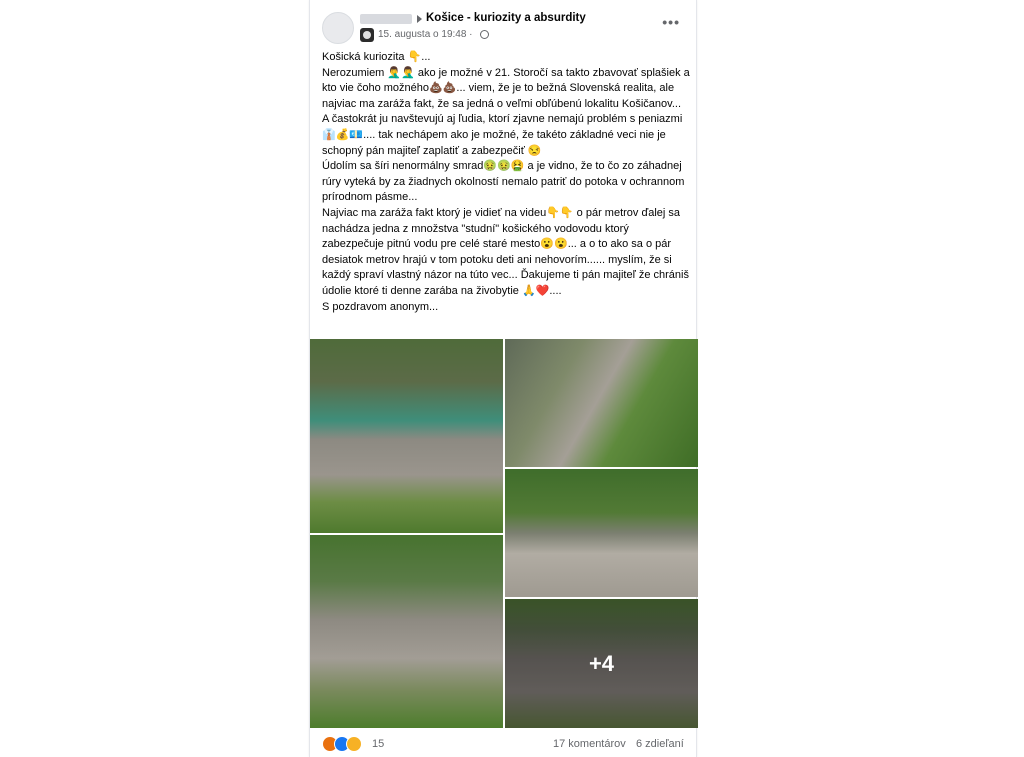 The height and width of the screenshot is (757, 1024). Describe the element at coordinates (589, 744) in the screenshot. I see `comments-count: 17 komentárov` at that location.